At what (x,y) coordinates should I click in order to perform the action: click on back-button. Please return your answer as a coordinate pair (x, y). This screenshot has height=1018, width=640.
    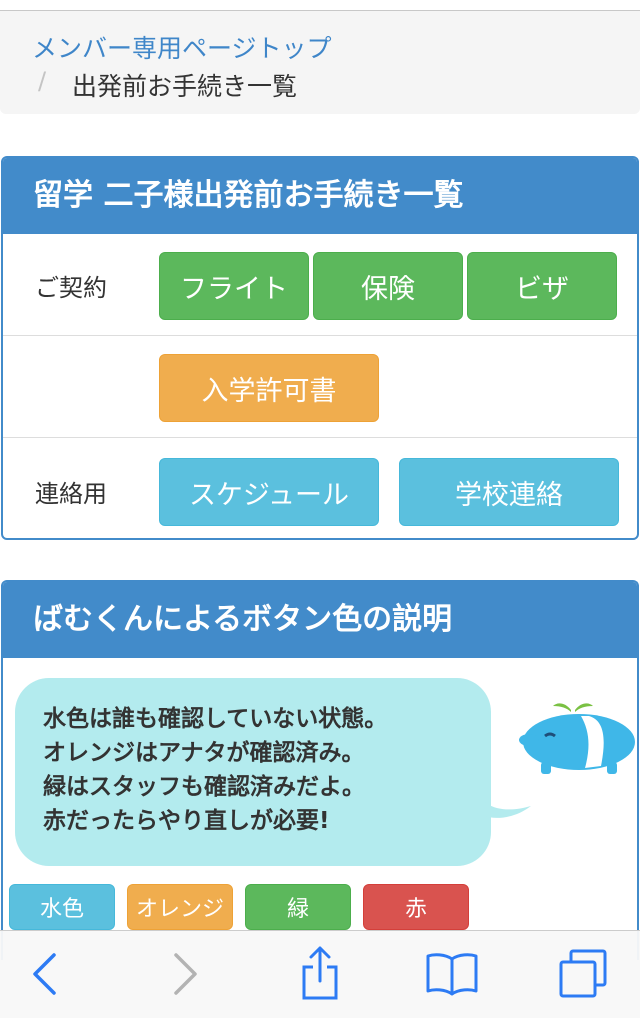
    Looking at the image, I should click on (44, 974).